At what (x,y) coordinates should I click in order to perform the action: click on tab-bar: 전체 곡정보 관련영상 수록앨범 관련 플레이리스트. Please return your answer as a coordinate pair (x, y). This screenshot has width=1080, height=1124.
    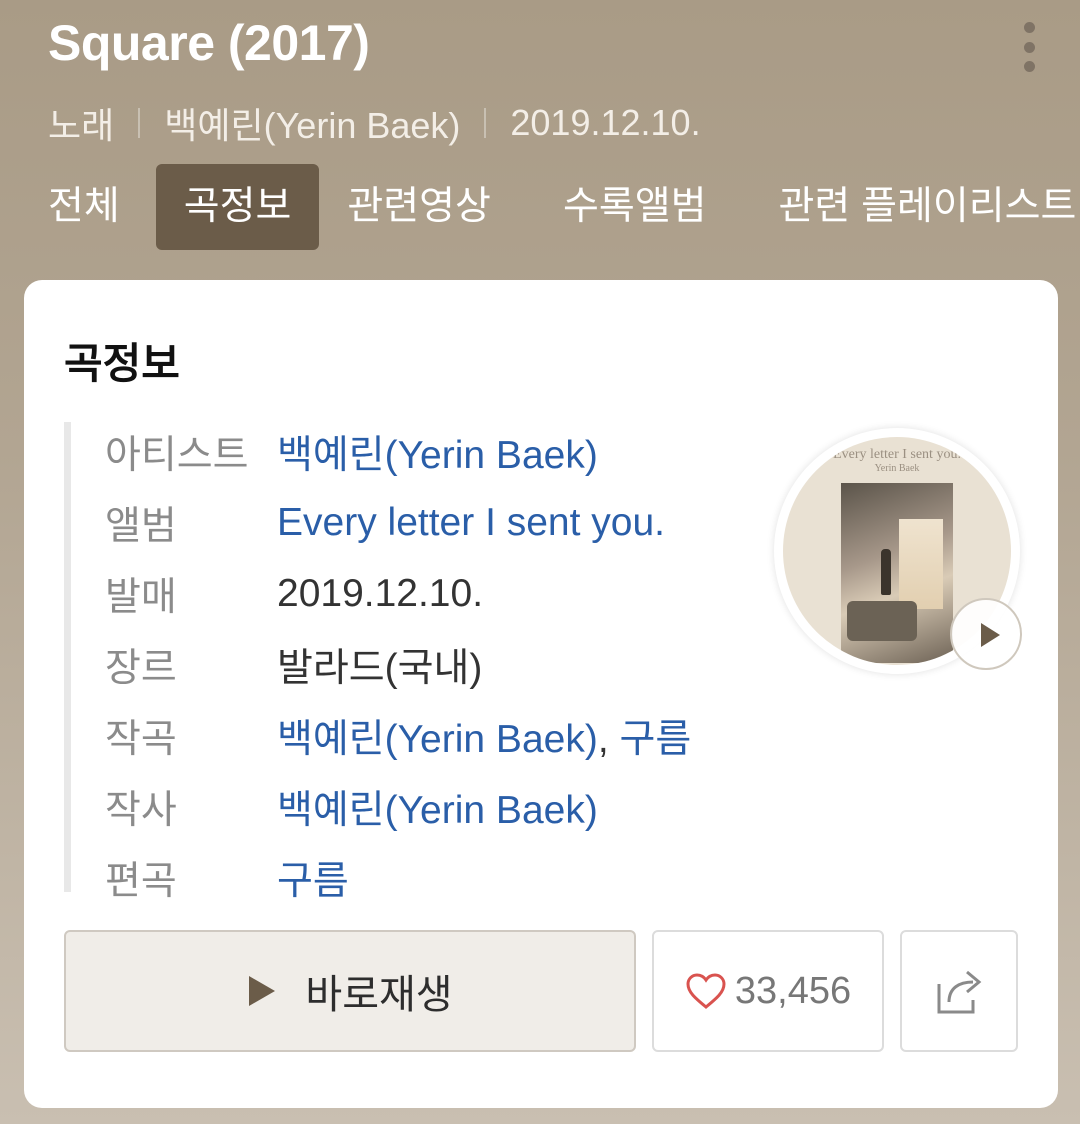
    Looking at the image, I should click on (540, 207).